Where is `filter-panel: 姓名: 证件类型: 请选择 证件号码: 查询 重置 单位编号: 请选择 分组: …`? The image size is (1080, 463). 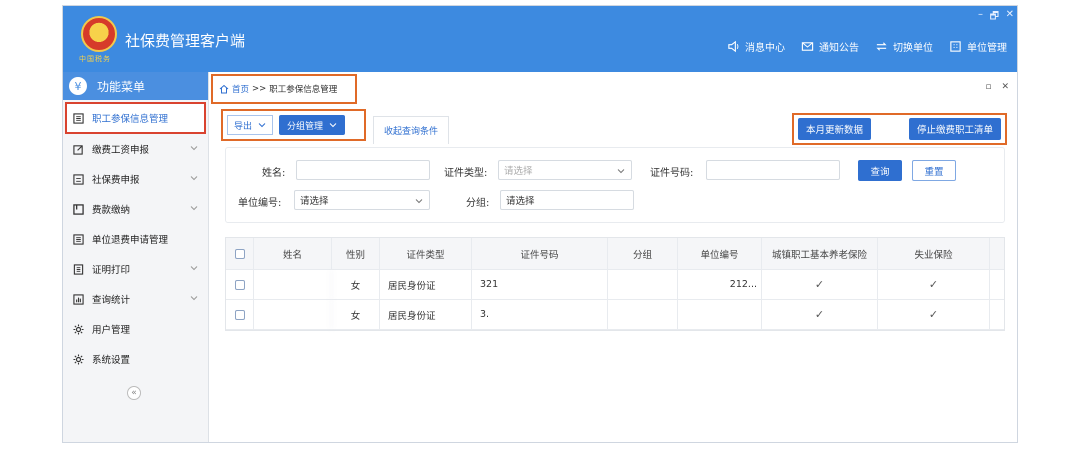
filter-panel: 姓名: 证件类型: 请选择 证件号码: 查询 重置 单位编号: 请选择 分组: … is located at coordinates (615, 185).